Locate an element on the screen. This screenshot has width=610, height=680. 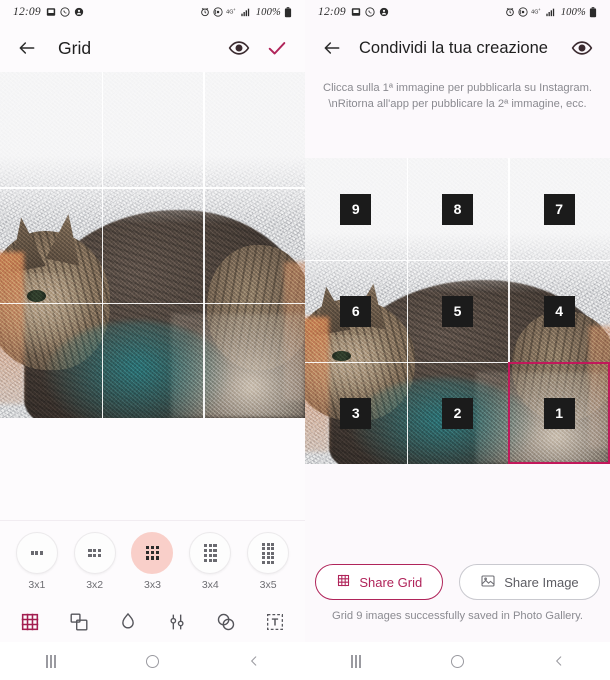
grid-size-label: 3x3 is located at coordinates (152, 585).